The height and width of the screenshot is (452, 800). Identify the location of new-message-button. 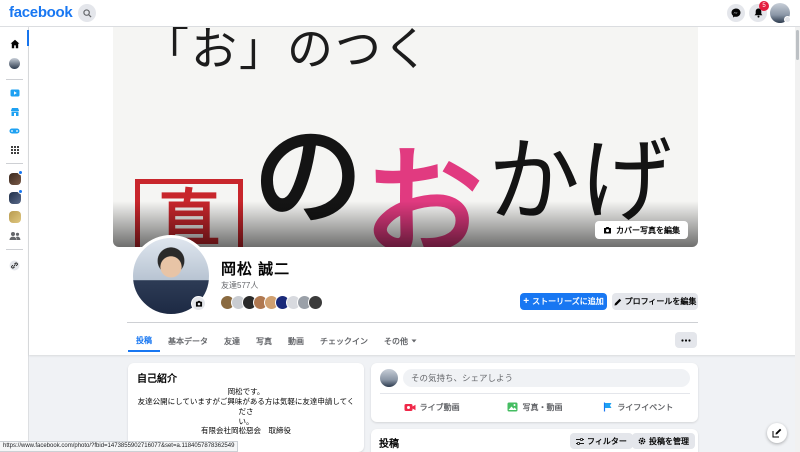
(777, 433).